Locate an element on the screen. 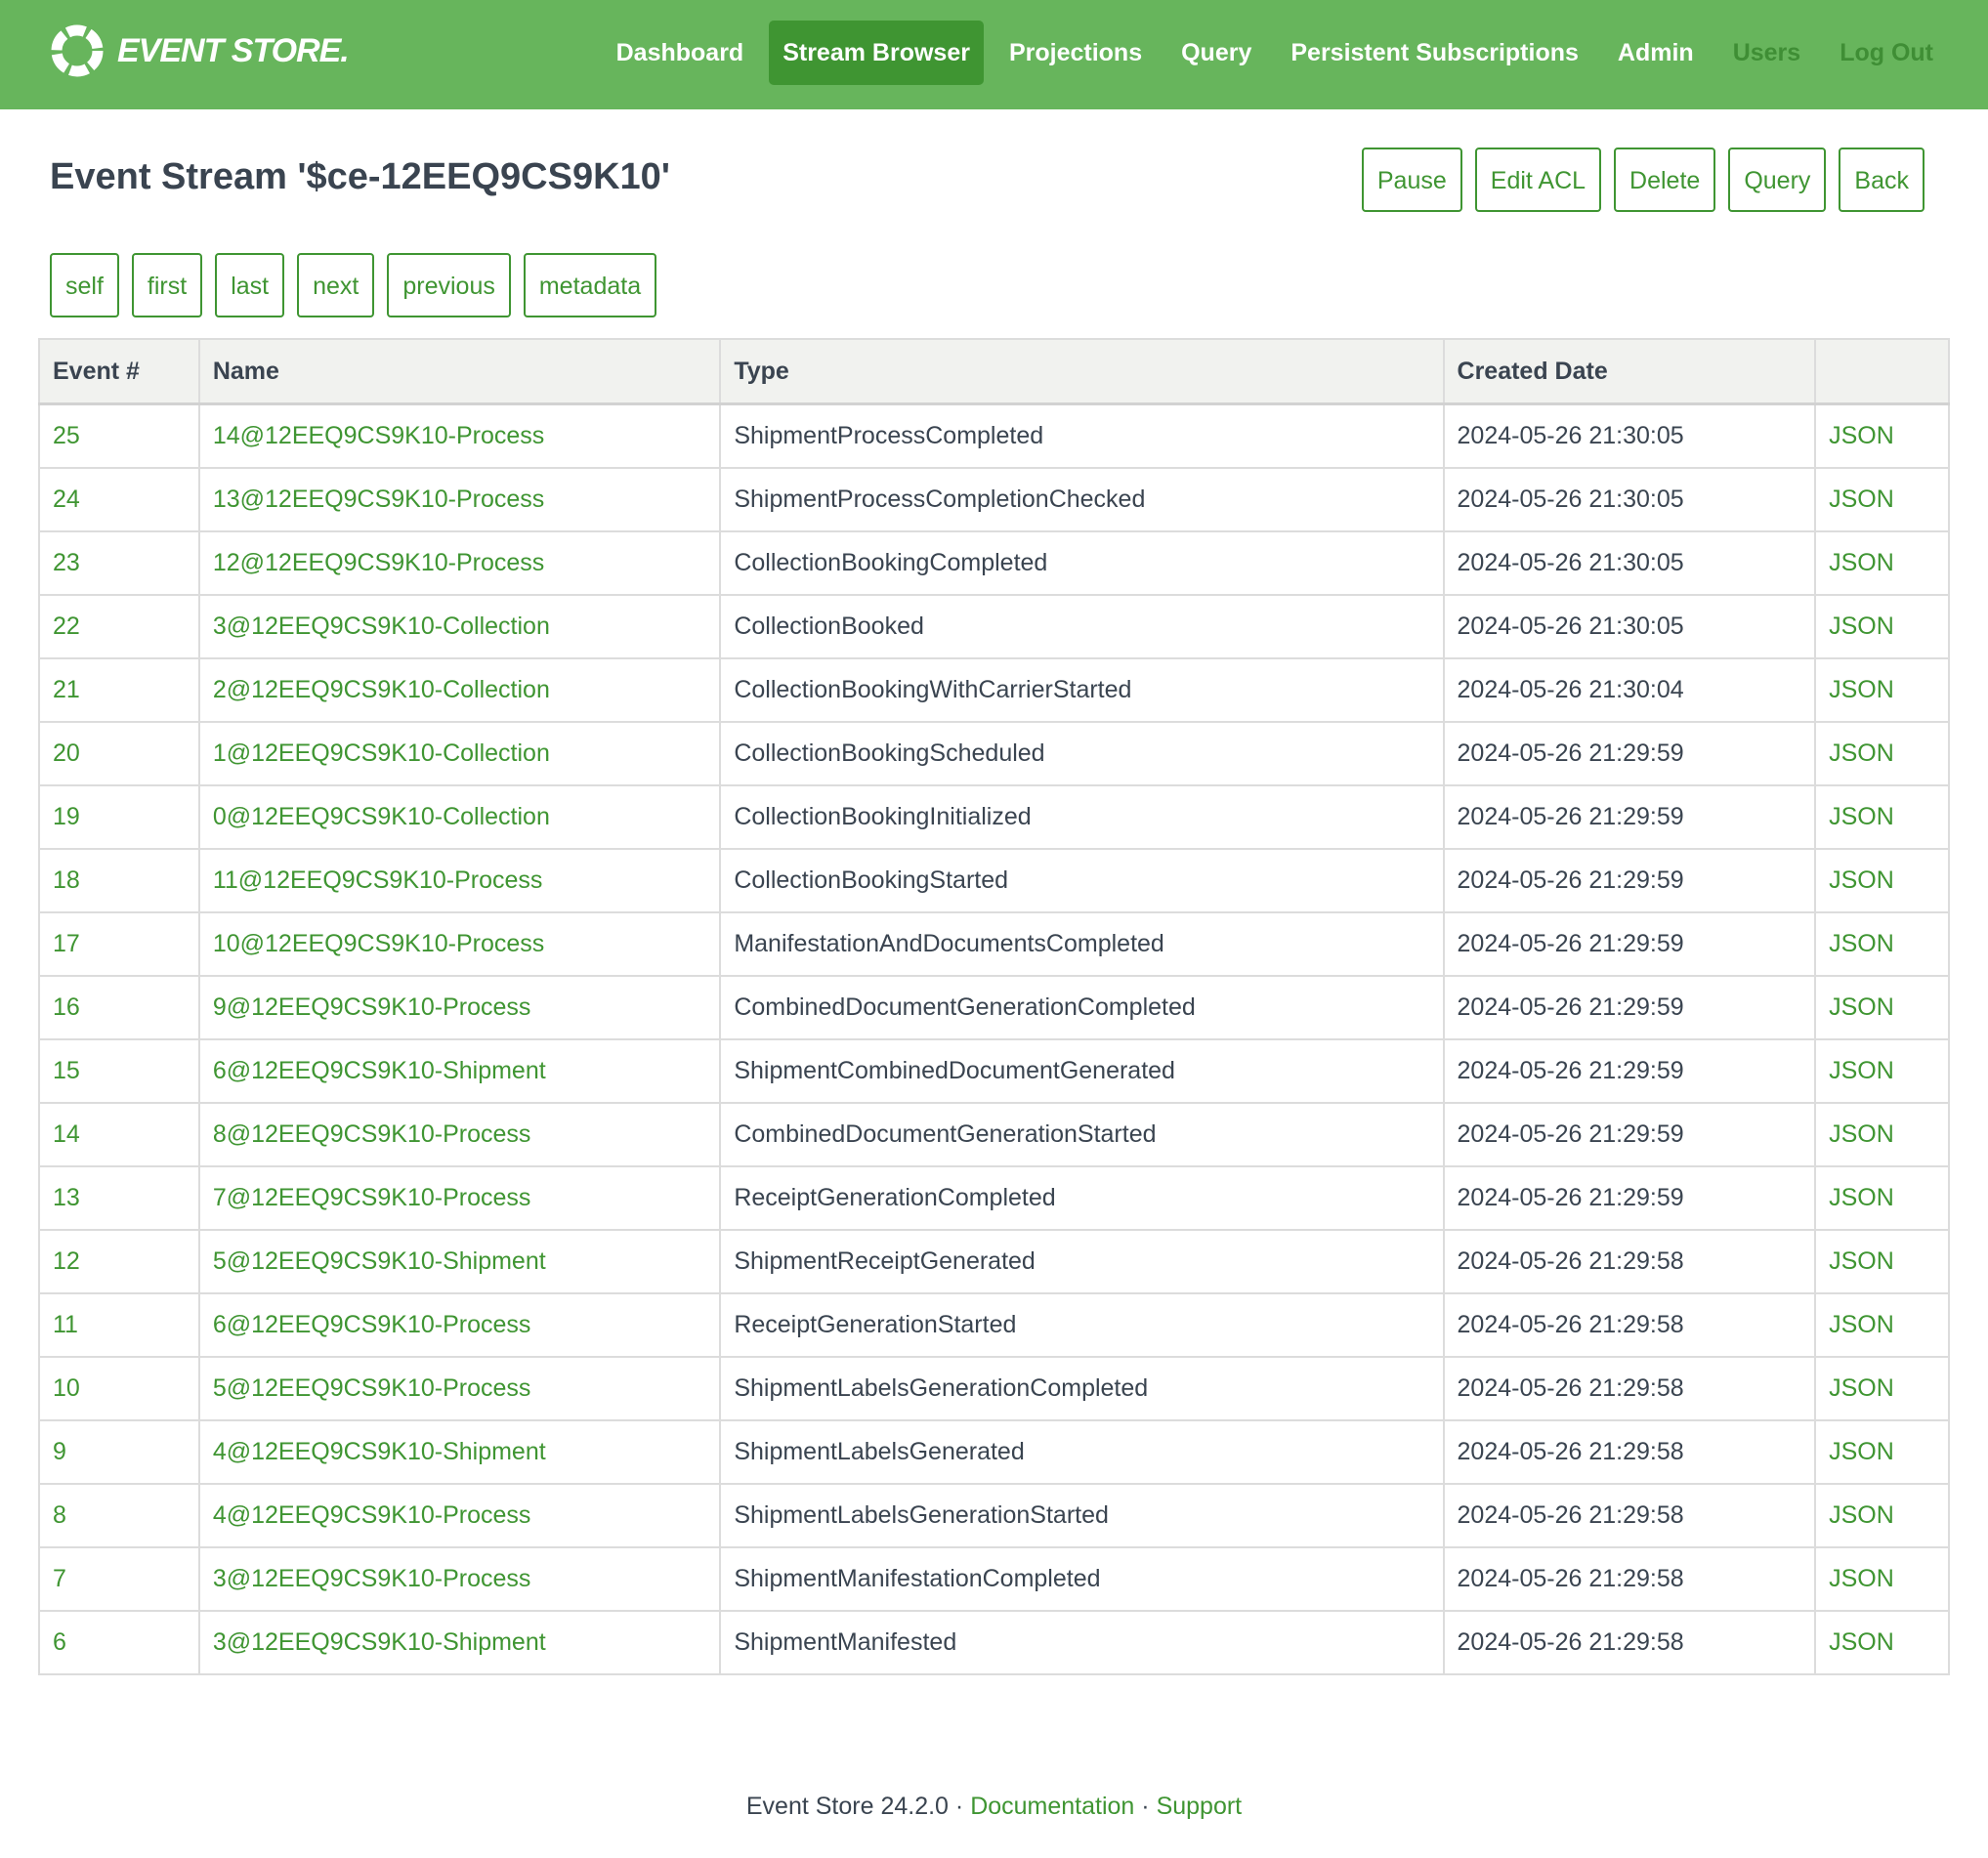  event-number-link: 22 is located at coordinates (119, 626).